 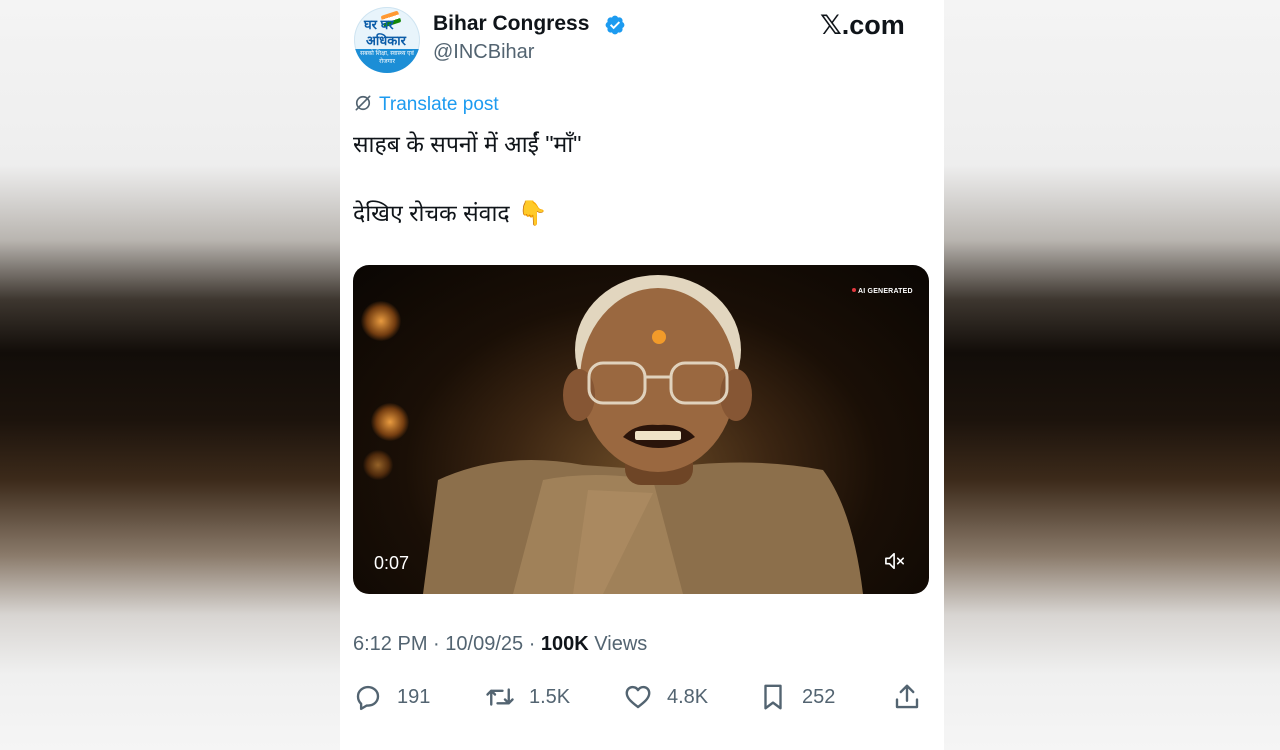 What do you see at coordinates (387, 58) in the screenshot?
I see `avatar-text-line3: सबको शिक्षा, स्वास्थ्य एवं रोजगार` at bounding box center [387, 58].